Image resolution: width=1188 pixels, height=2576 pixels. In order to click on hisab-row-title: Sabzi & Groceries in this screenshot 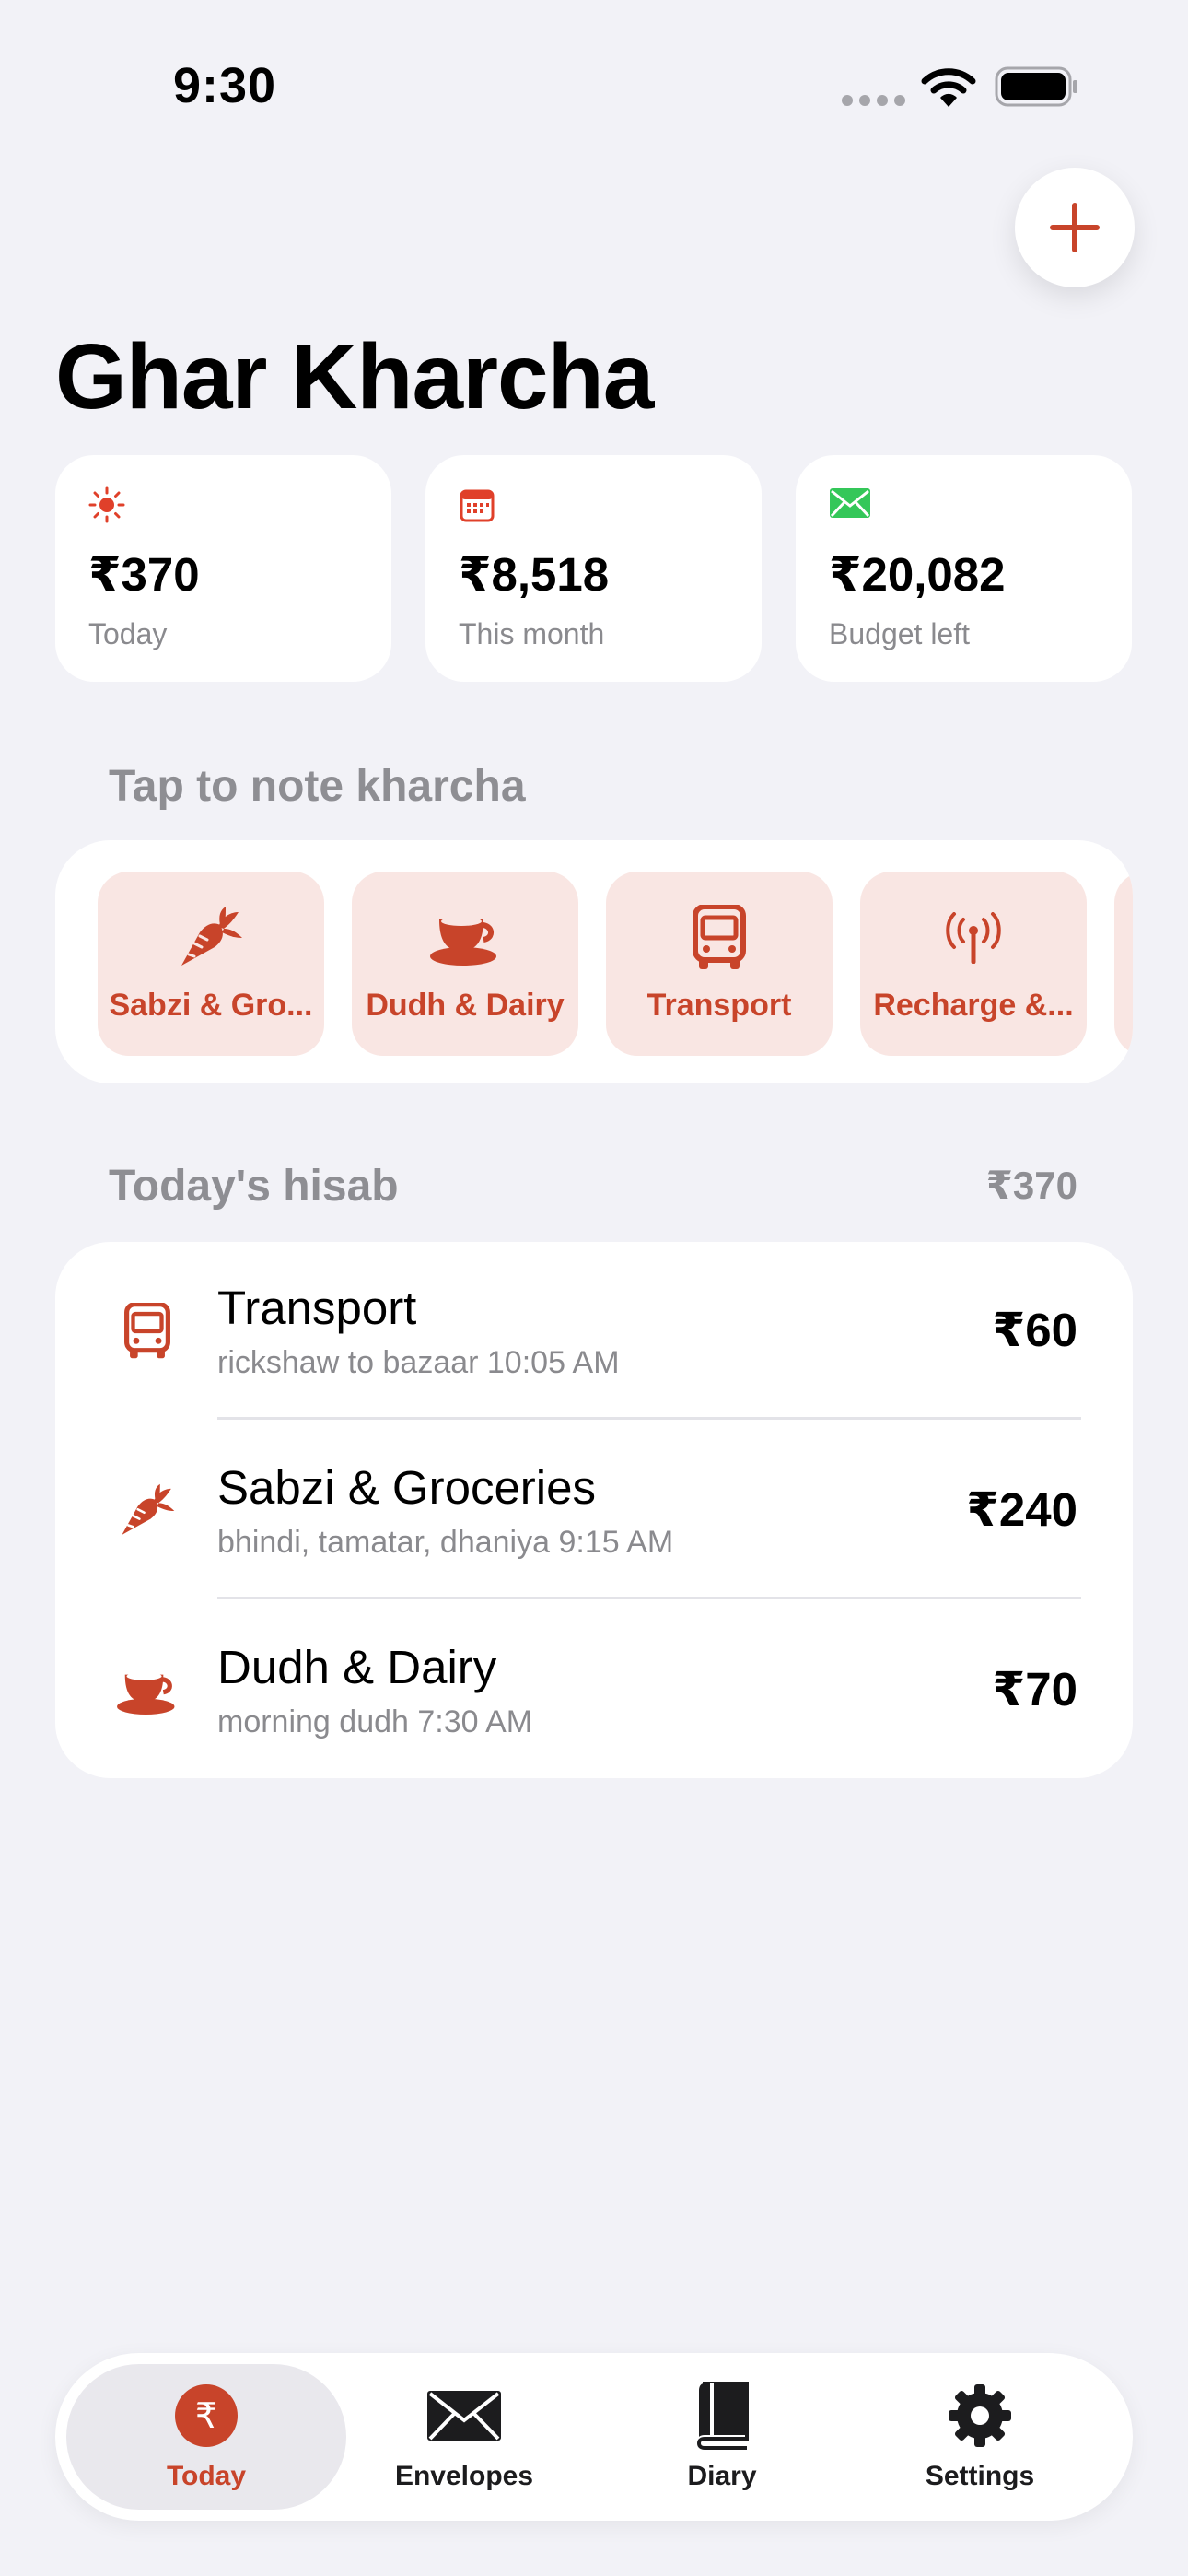, I will do `click(406, 1487)`.